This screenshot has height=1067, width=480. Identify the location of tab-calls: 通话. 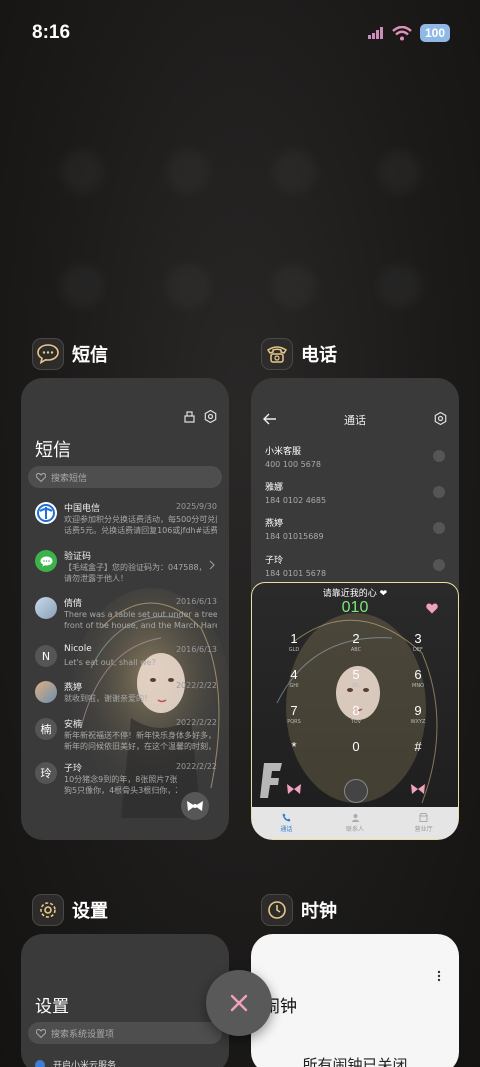
(286, 823).